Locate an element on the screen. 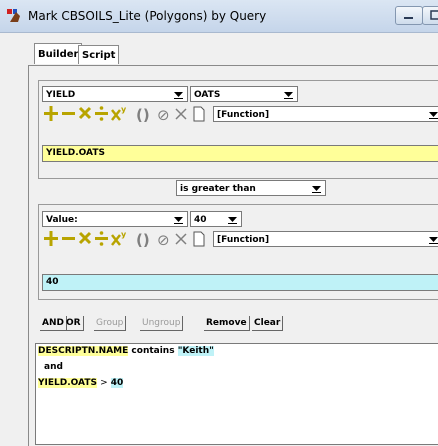  query-operator: contains is located at coordinates (153, 351).